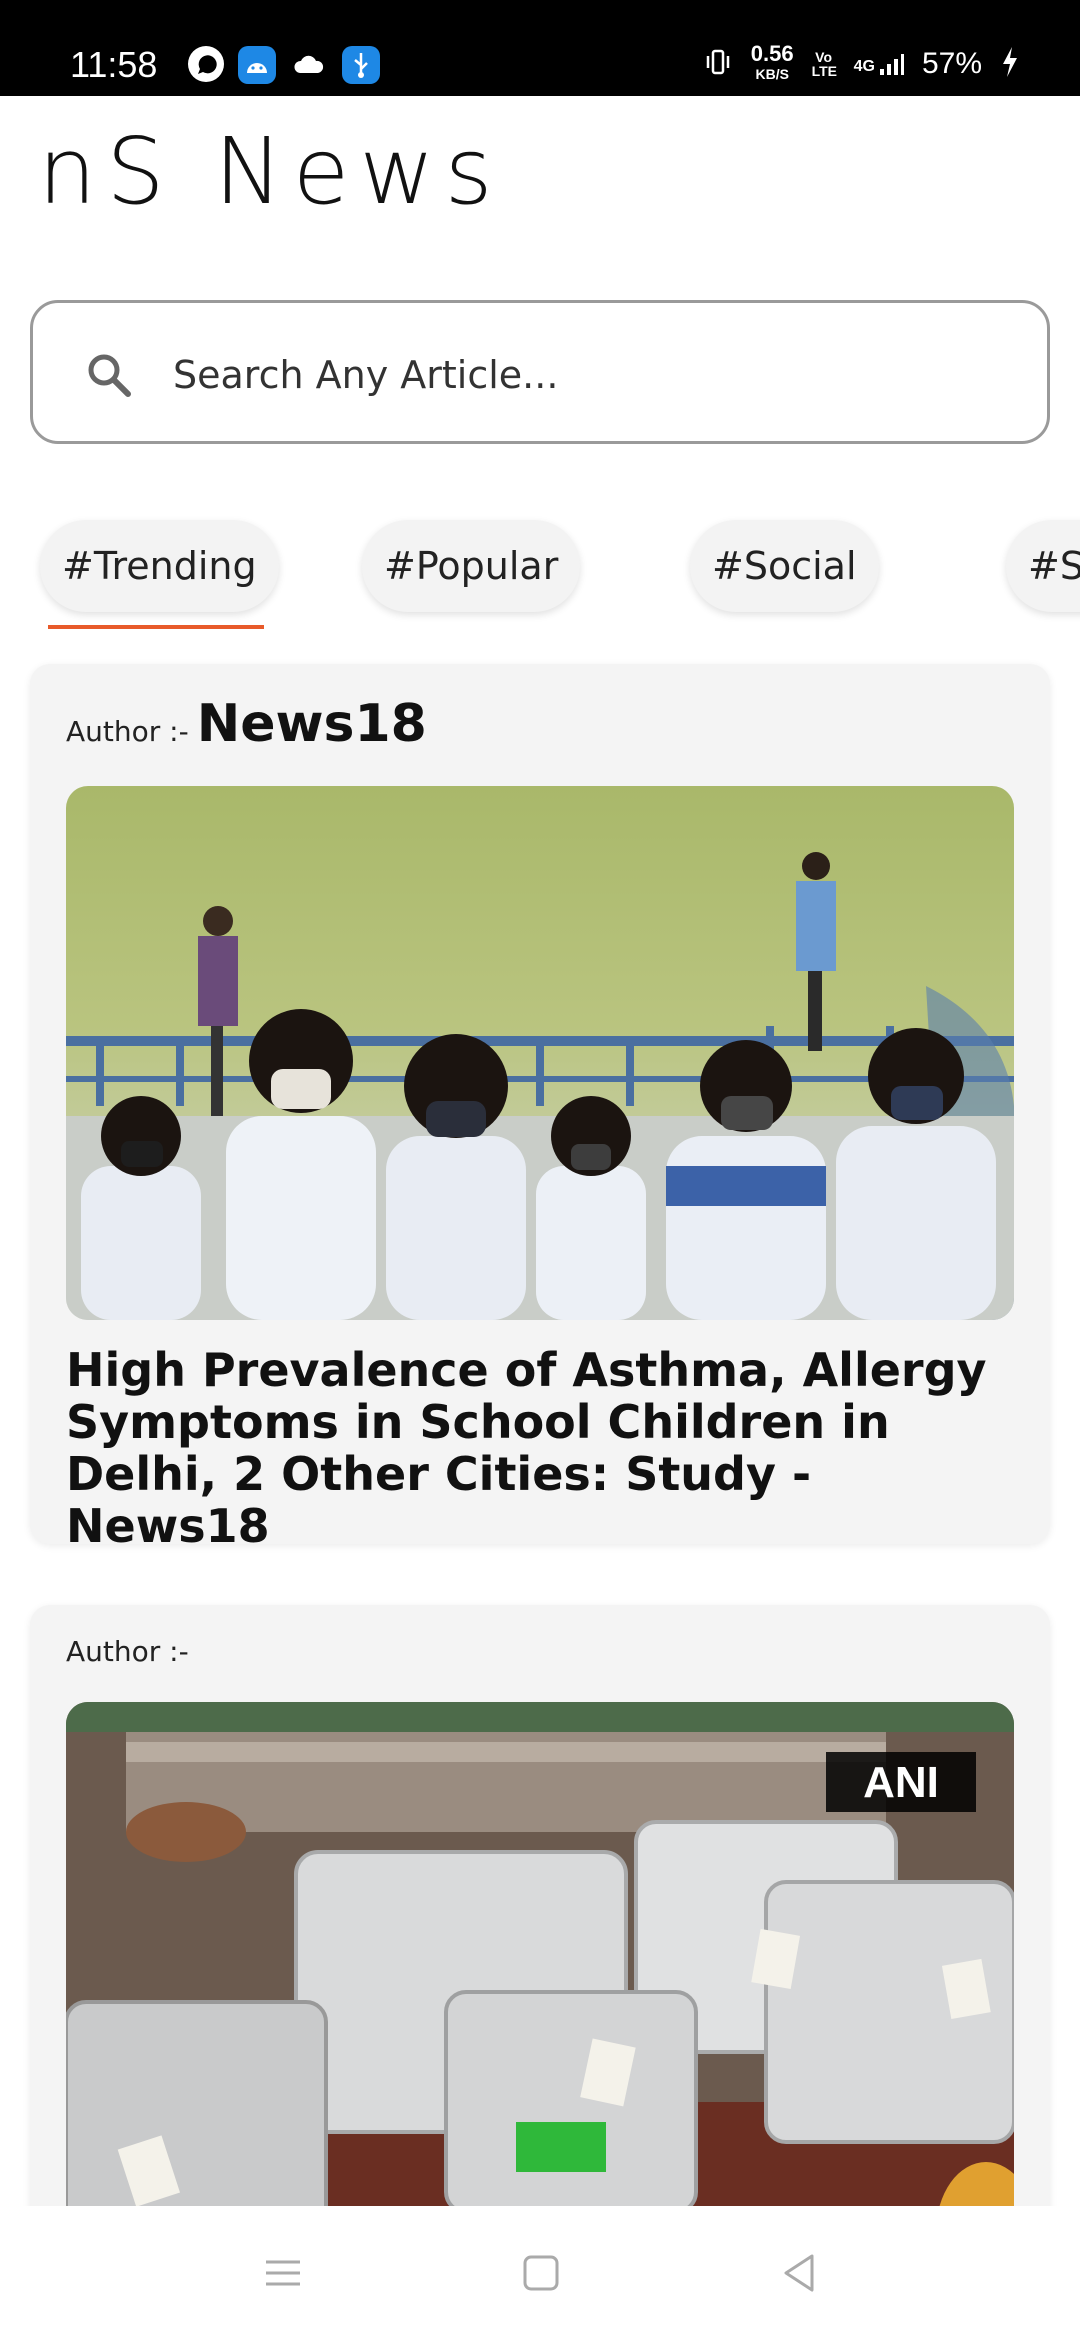 This screenshot has width=1080, height=2340. What do you see at coordinates (824, 64) in the screenshot?
I see `volte-indicator: Vo LTE` at bounding box center [824, 64].